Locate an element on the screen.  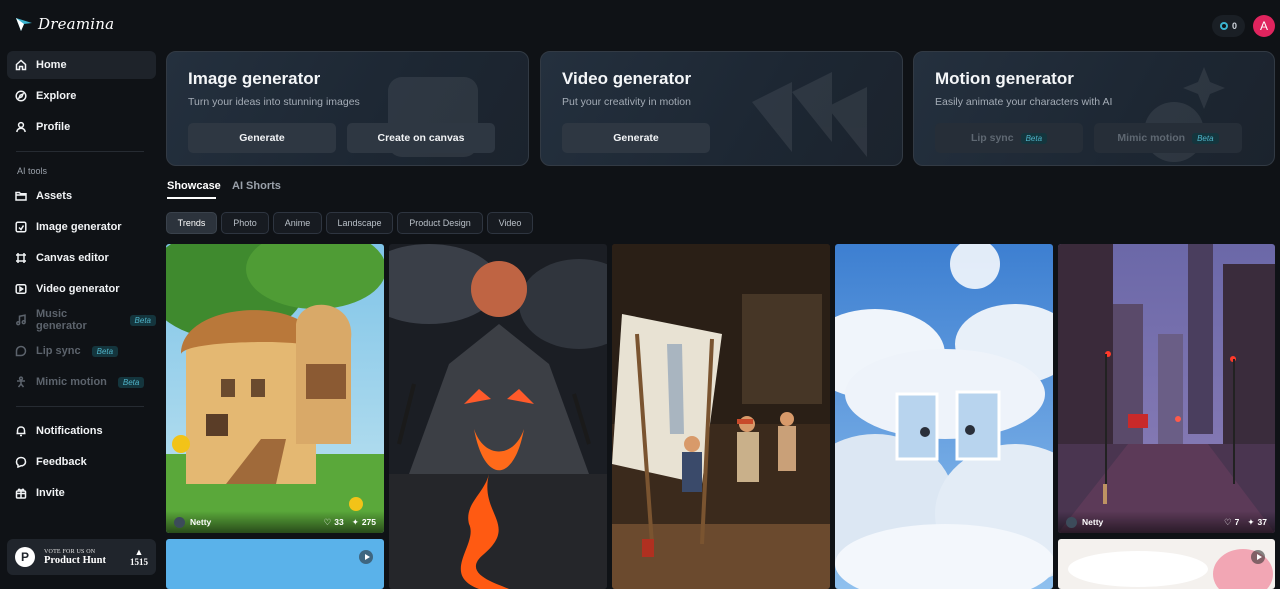
sidebar-item-assets: Assets is located at coordinates (81, 196).